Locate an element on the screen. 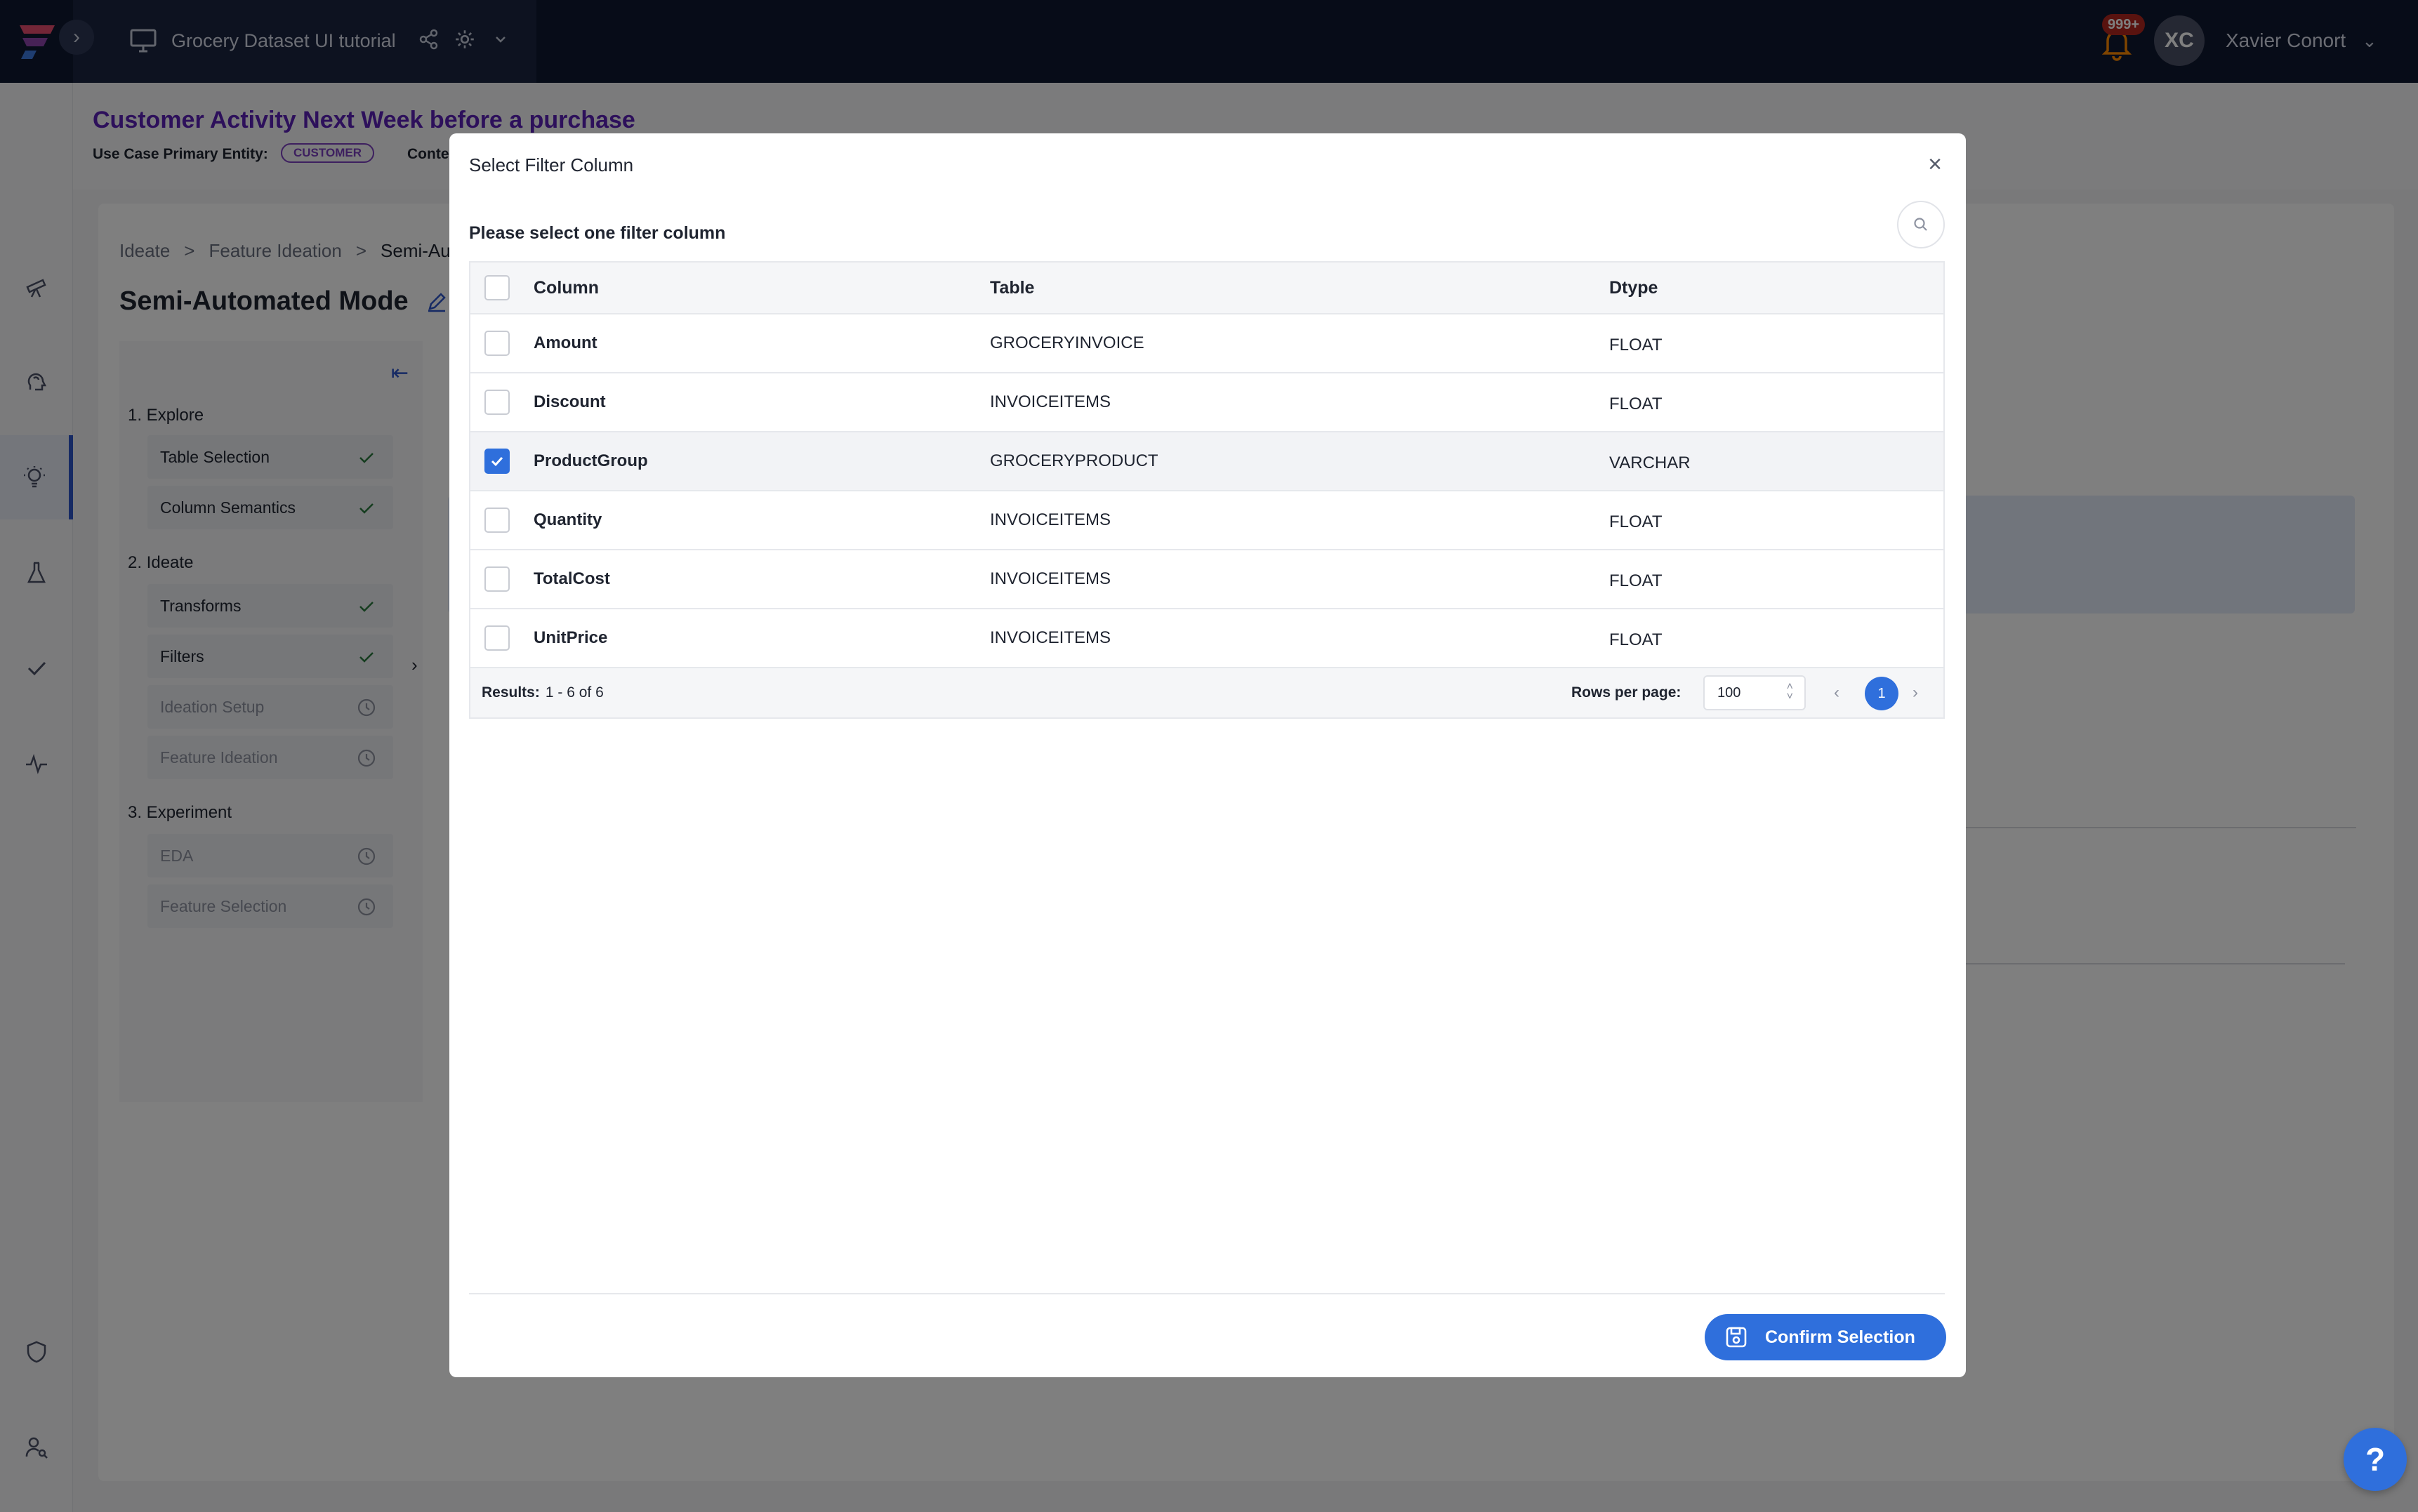  column-header-table: Table is located at coordinates (1012, 288).